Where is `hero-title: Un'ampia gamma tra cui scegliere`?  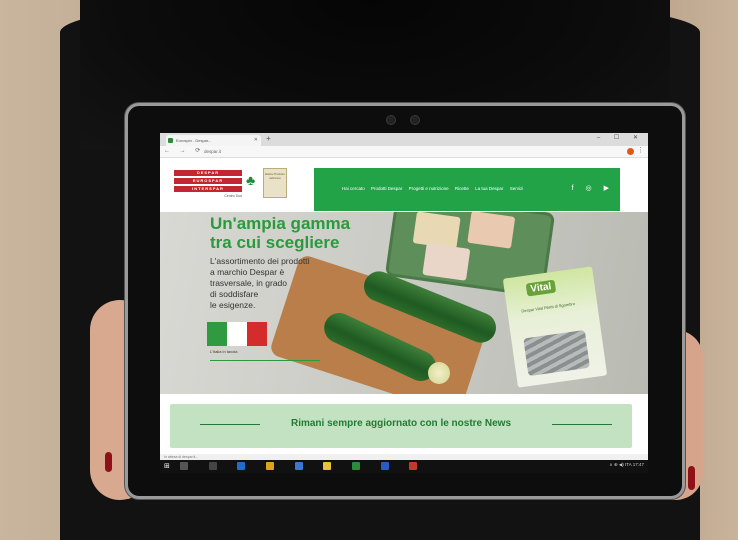
hero-title: Un'ampia gamma tra cui scegliere is located at coordinates (280, 233).